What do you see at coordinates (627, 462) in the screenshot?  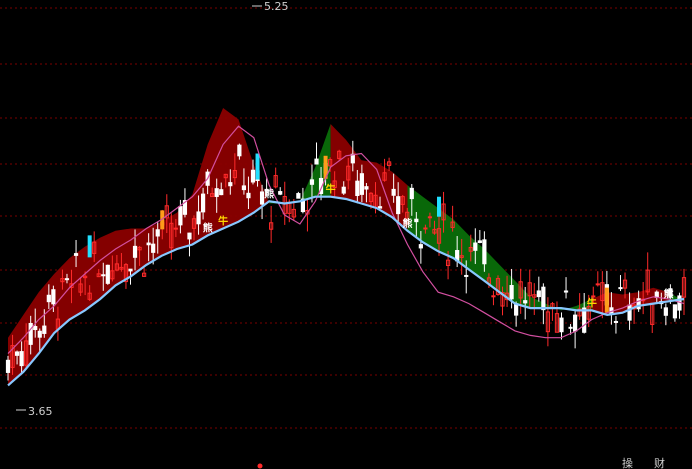 I see `bottom-mark: 操` at bounding box center [627, 462].